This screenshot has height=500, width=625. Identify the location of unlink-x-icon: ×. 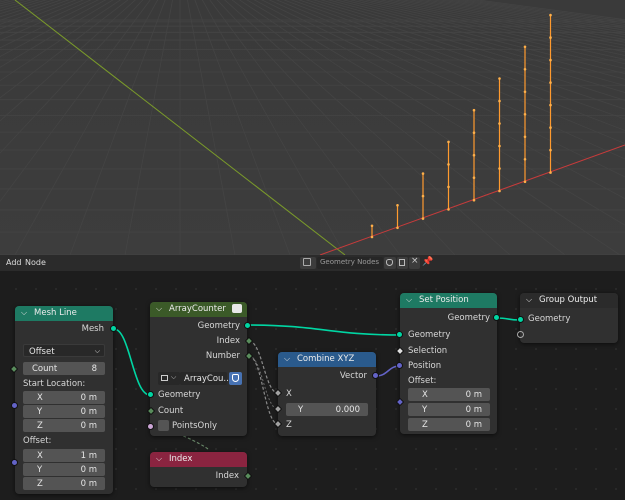
(414, 262).